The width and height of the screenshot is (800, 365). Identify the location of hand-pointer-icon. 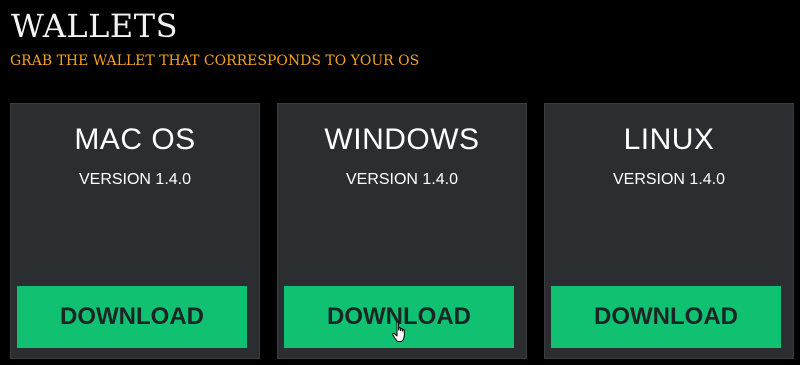
(398, 331).